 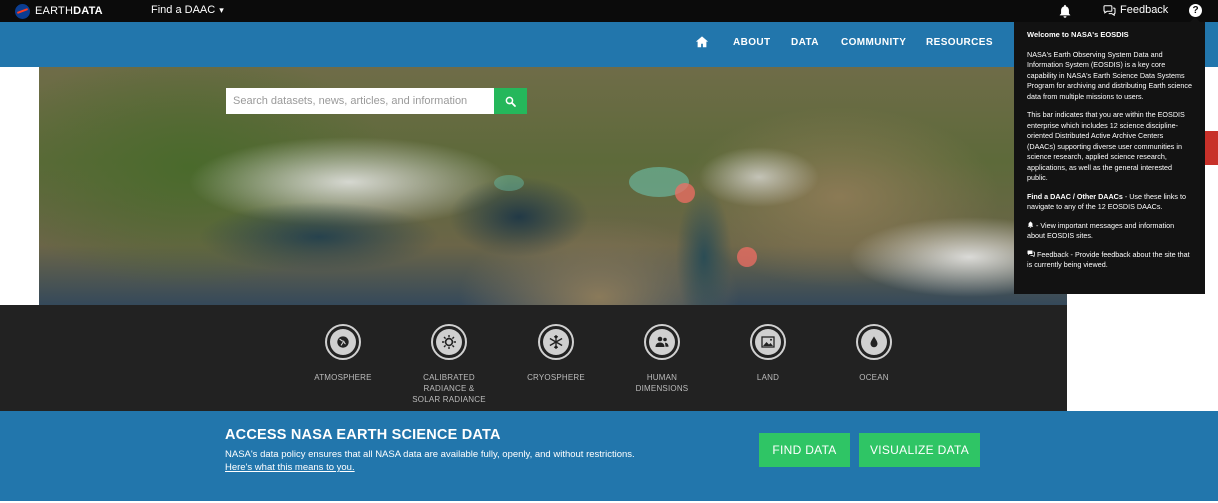 I want to click on category-label: CALIBRATED RADIANCE & SOLAR RADIANCE, so click(x=449, y=388).